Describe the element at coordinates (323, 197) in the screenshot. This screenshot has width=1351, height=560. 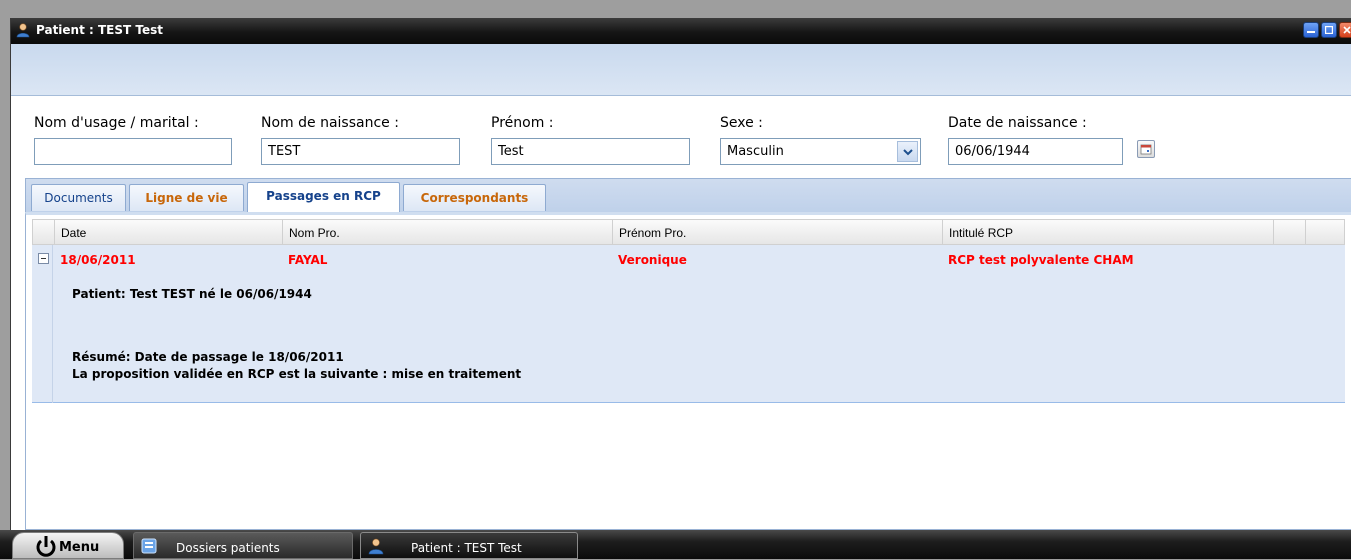
I see `tab-passages-rcp: Passages en RCP` at that location.